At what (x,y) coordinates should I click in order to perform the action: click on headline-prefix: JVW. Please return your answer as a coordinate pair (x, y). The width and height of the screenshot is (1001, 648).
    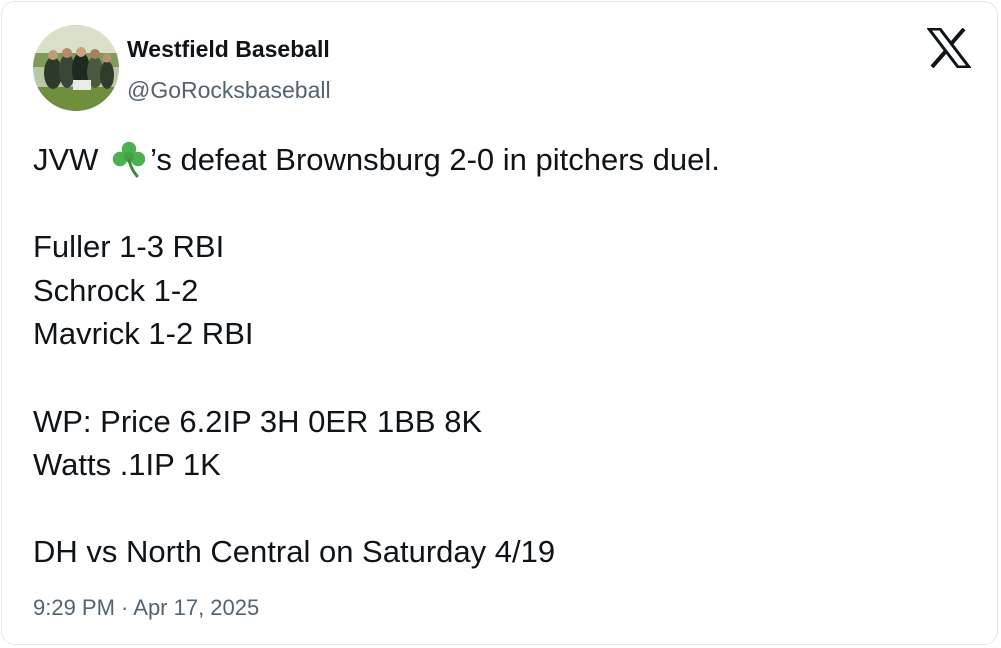
    Looking at the image, I should click on (70, 159).